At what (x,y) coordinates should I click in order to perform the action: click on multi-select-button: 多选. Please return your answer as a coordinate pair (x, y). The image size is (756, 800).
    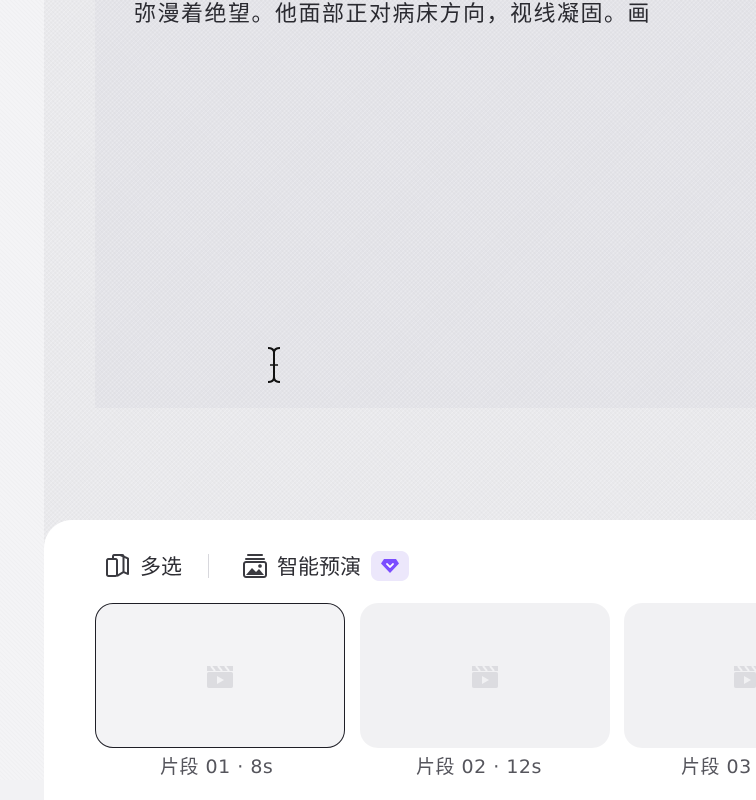
    Looking at the image, I should click on (143, 566).